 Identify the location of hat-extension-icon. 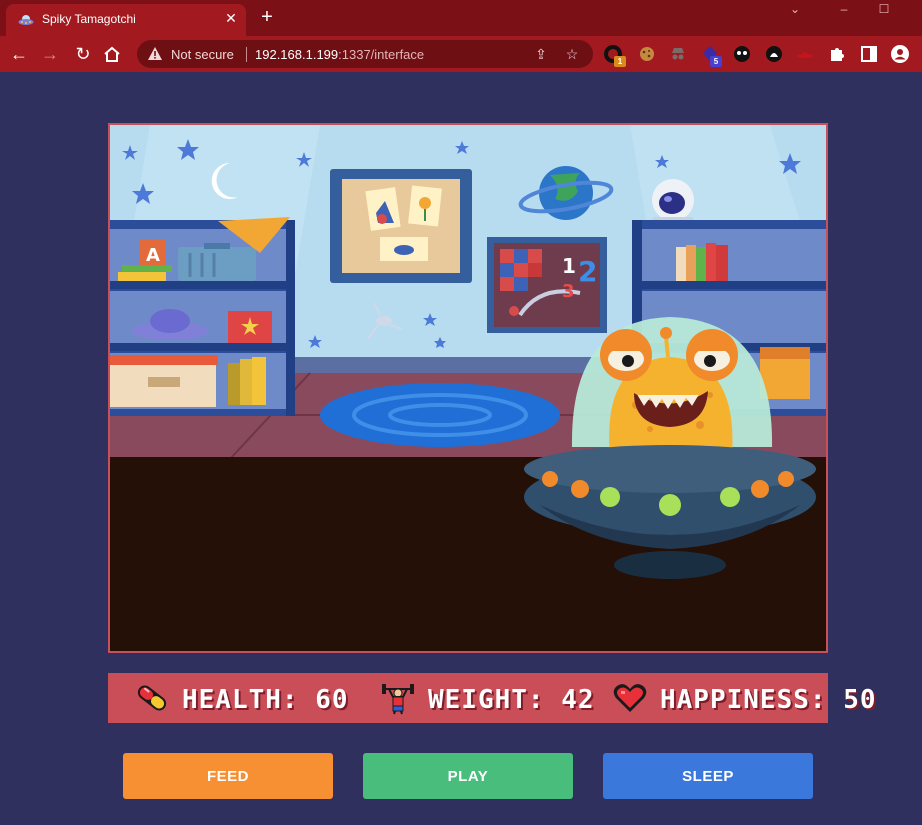
(805, 54).